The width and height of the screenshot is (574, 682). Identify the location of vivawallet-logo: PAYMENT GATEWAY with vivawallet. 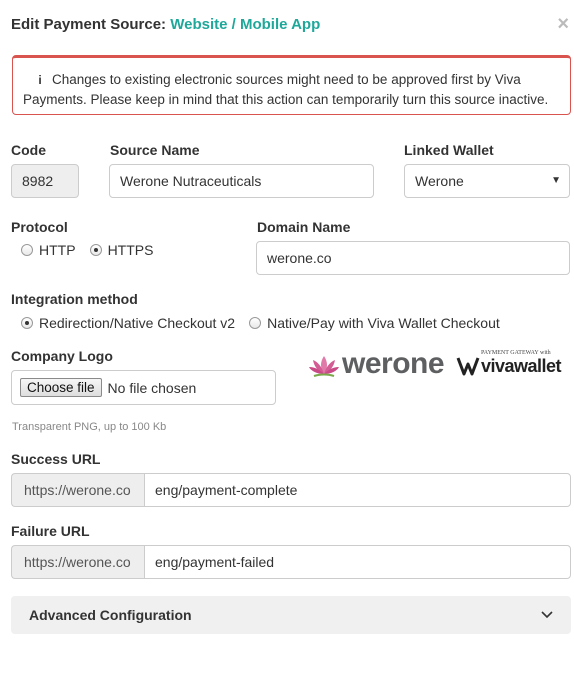
(512, 365).